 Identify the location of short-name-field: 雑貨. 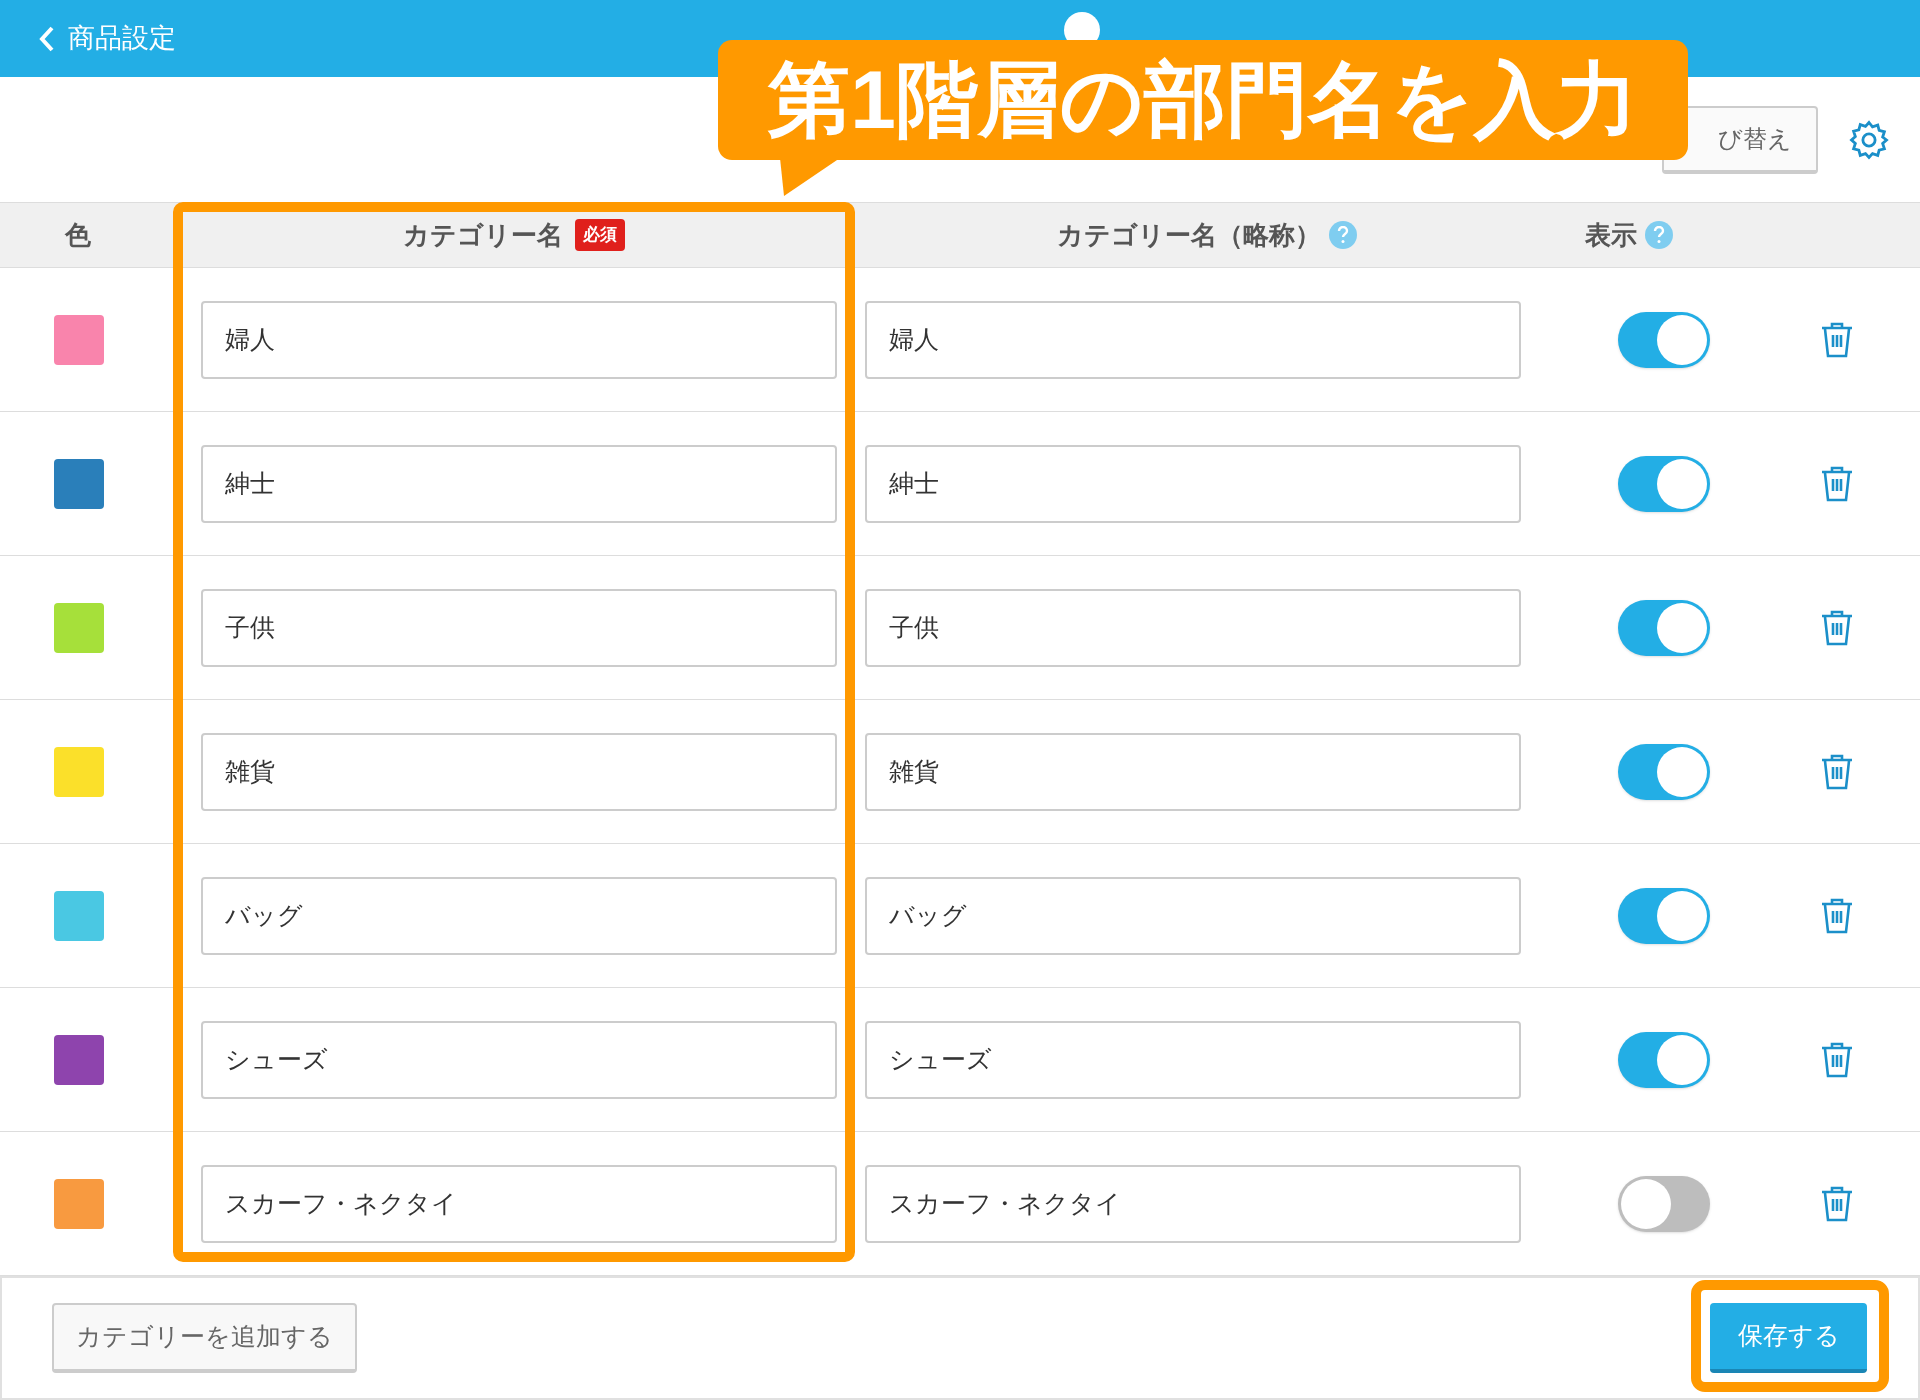
(1193, 771).